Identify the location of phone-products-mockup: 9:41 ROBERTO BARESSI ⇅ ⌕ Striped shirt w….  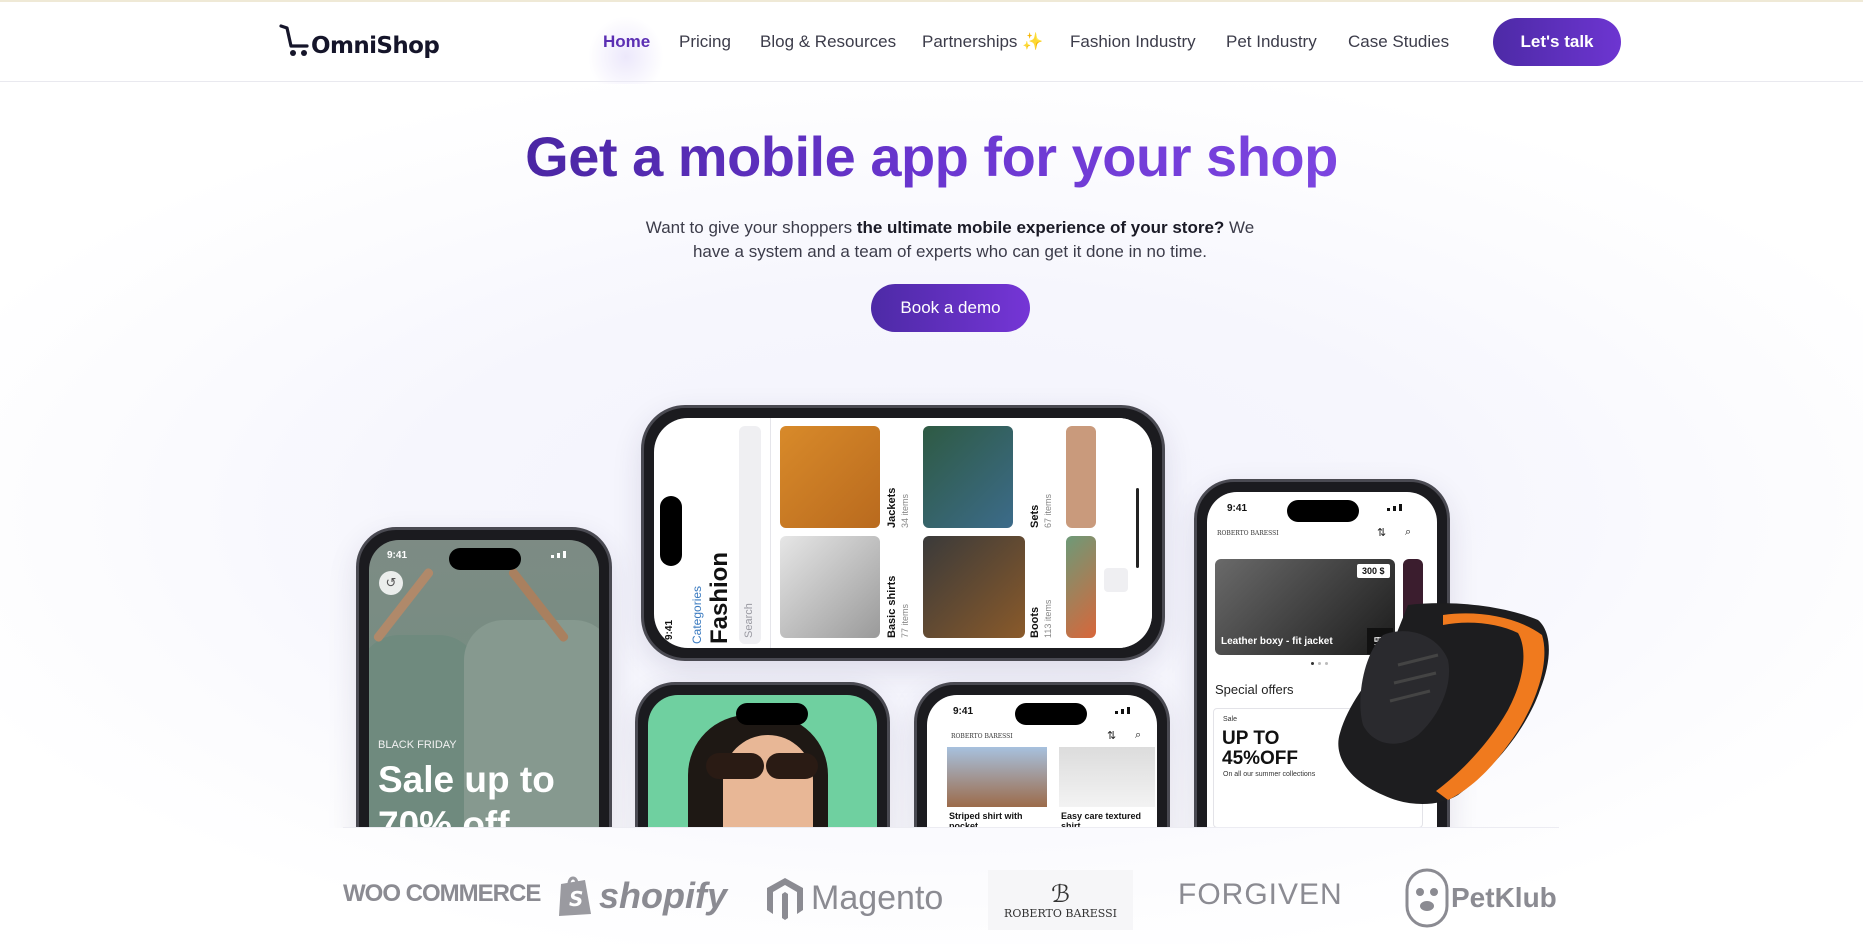
(1042, 755).